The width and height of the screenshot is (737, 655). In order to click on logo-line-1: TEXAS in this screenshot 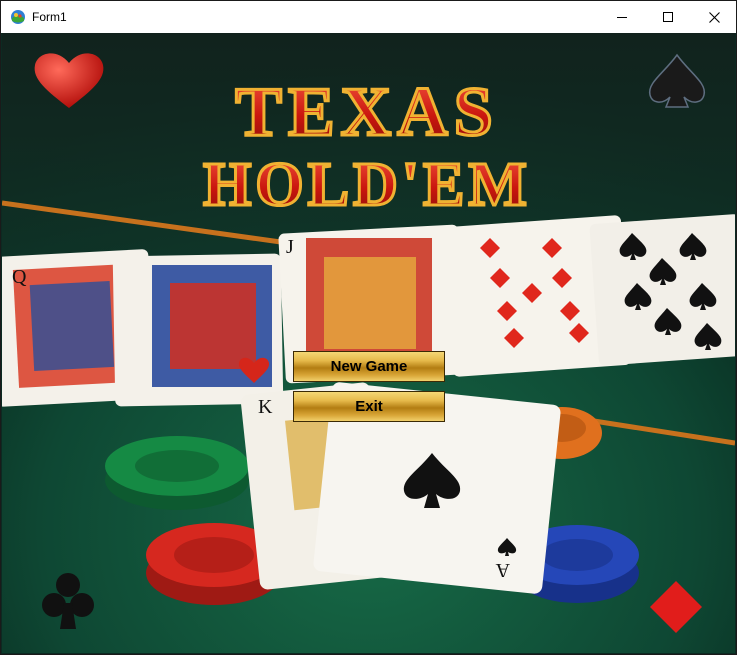, I will do `click(366, 112)`.